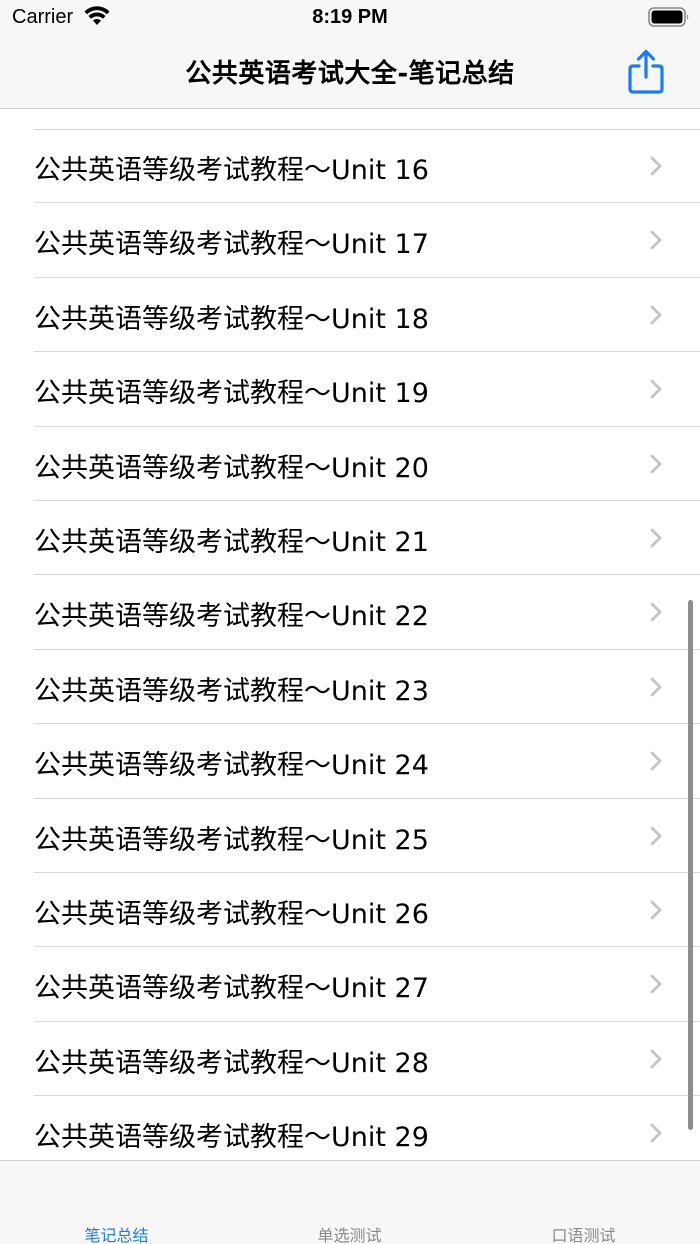  I want to click on tab-label: 单选测试, so click(349, 1235).